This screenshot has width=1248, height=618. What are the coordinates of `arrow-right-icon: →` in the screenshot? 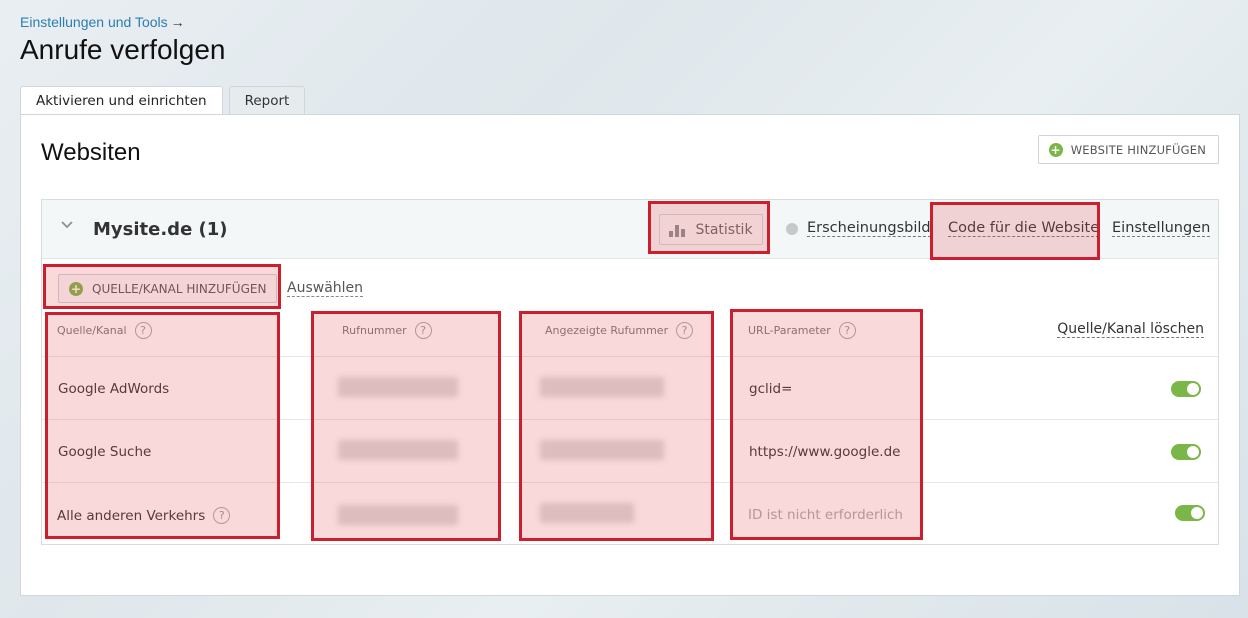 It's located at (177, 22).